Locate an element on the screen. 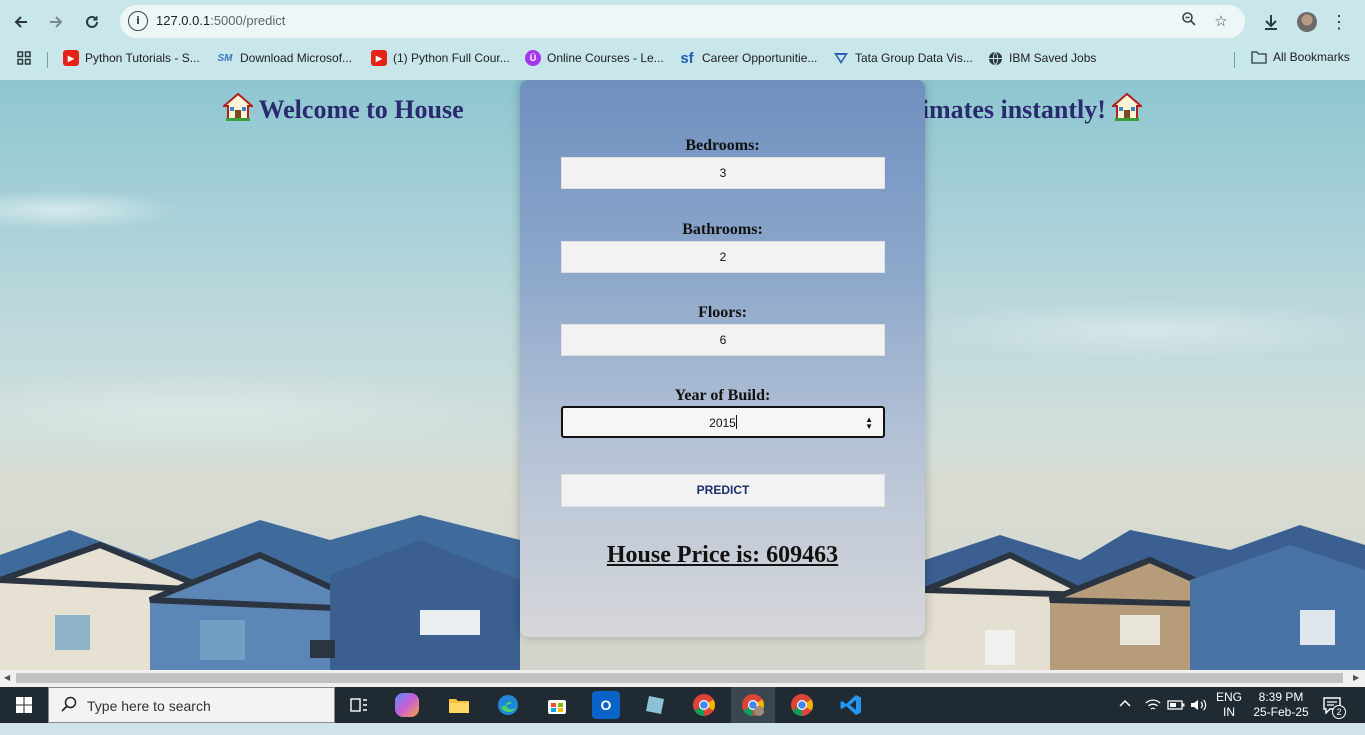 This screenshot has height=735, width=1365. search-placeholder: Type here to search is located at coordinates (149, 706).